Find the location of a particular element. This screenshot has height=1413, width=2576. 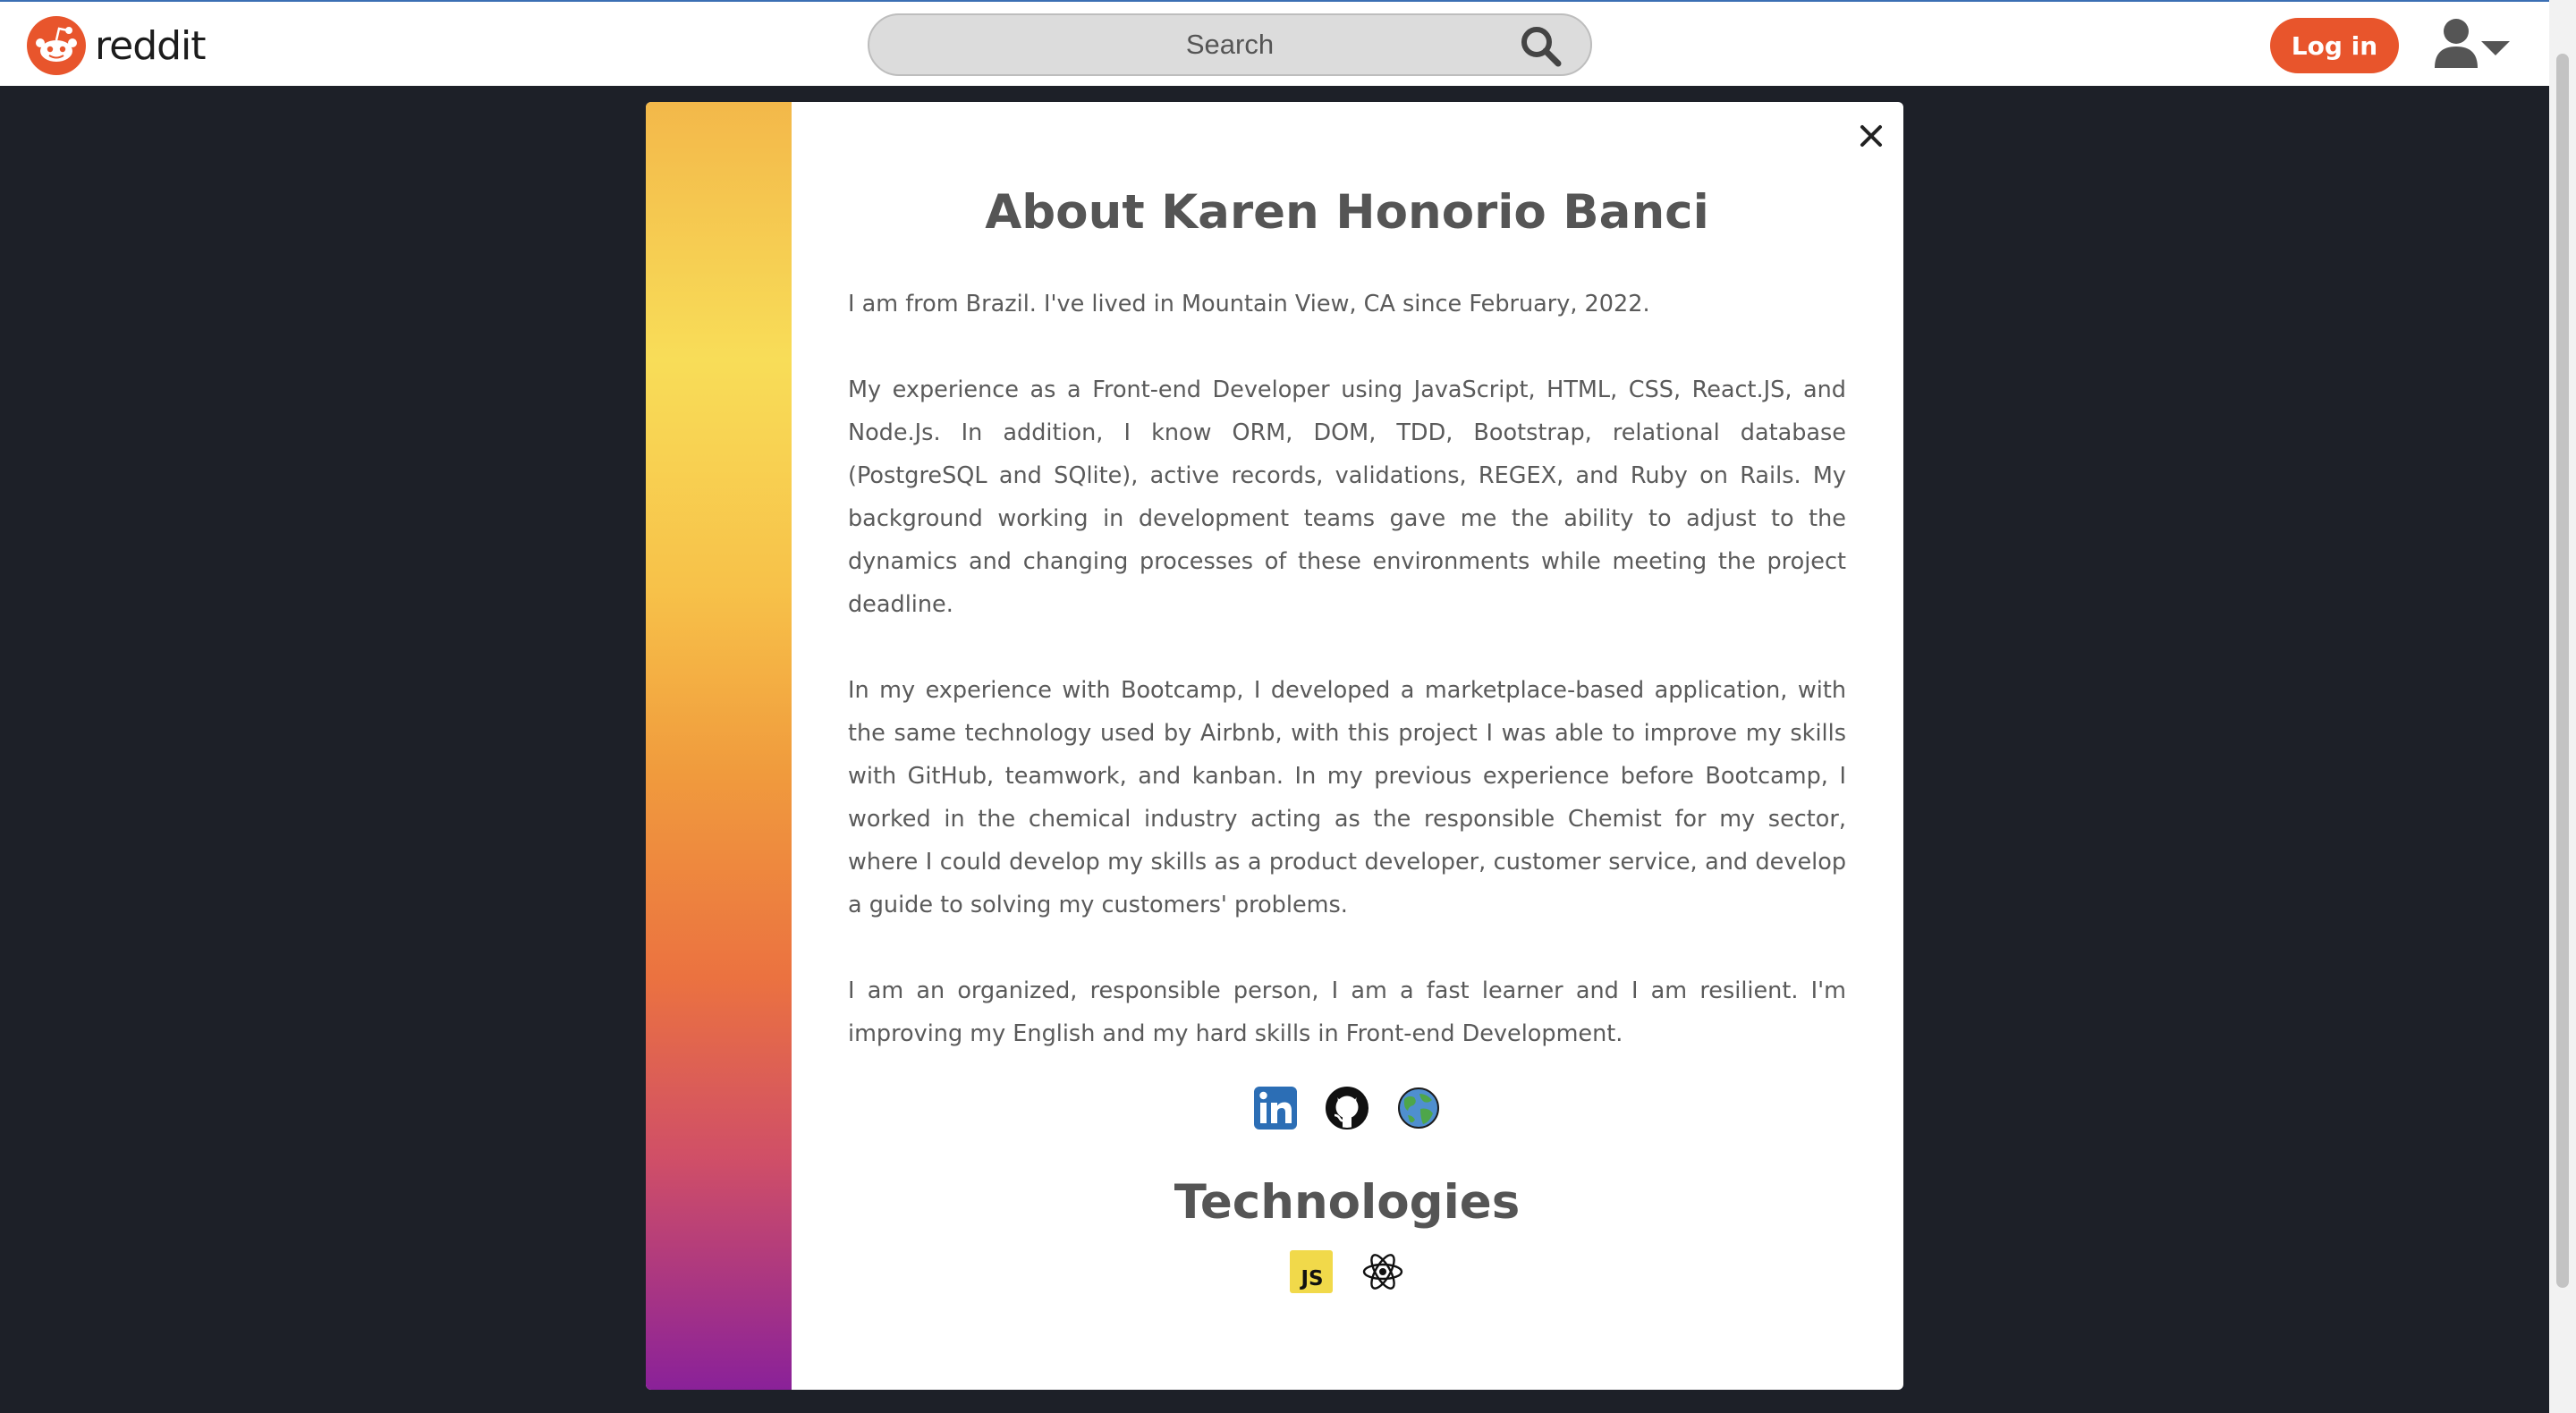

javascript-icon: JS is located at coordinates (1311, 1271).